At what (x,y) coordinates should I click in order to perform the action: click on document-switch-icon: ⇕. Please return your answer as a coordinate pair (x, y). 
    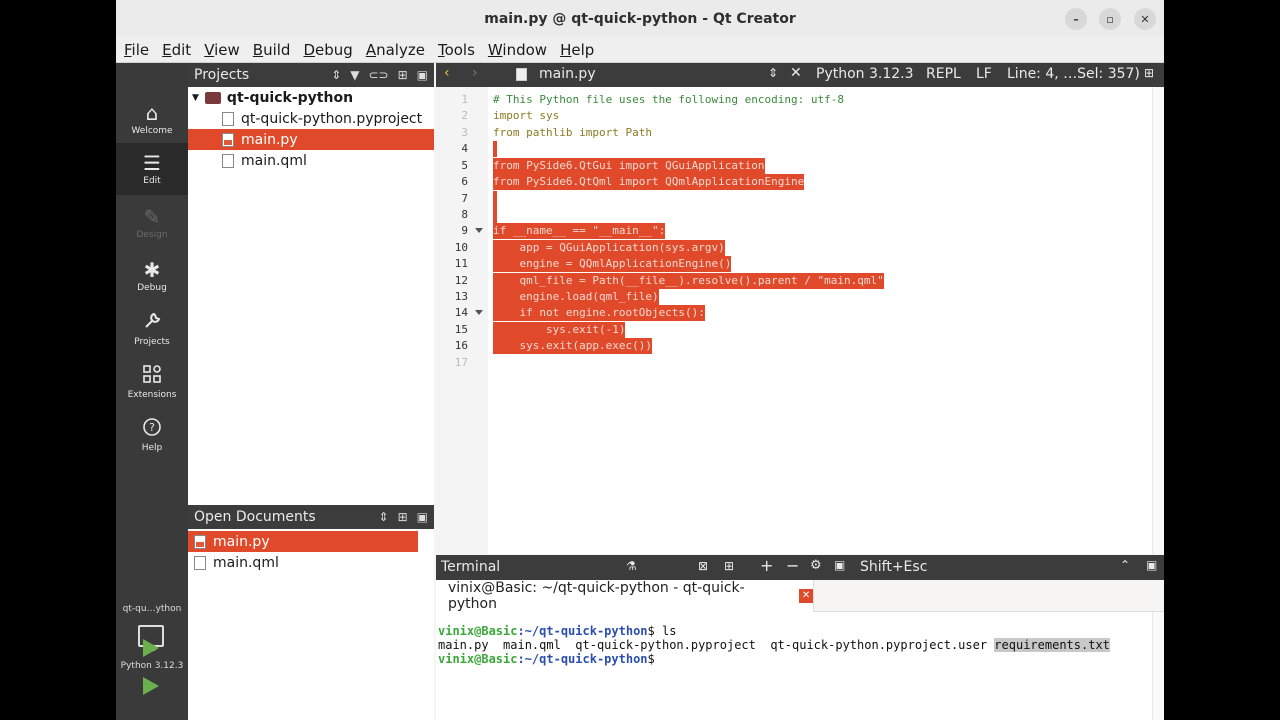
    Looking at the image, I should click on (773, 73).